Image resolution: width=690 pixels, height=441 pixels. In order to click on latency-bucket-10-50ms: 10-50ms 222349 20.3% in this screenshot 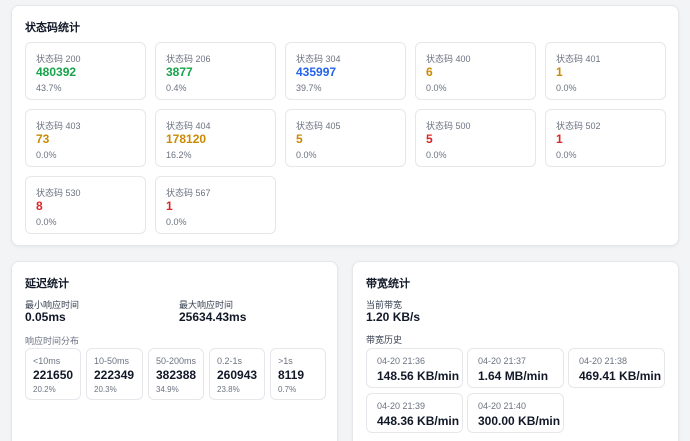, I will do `click(114, 374)`.